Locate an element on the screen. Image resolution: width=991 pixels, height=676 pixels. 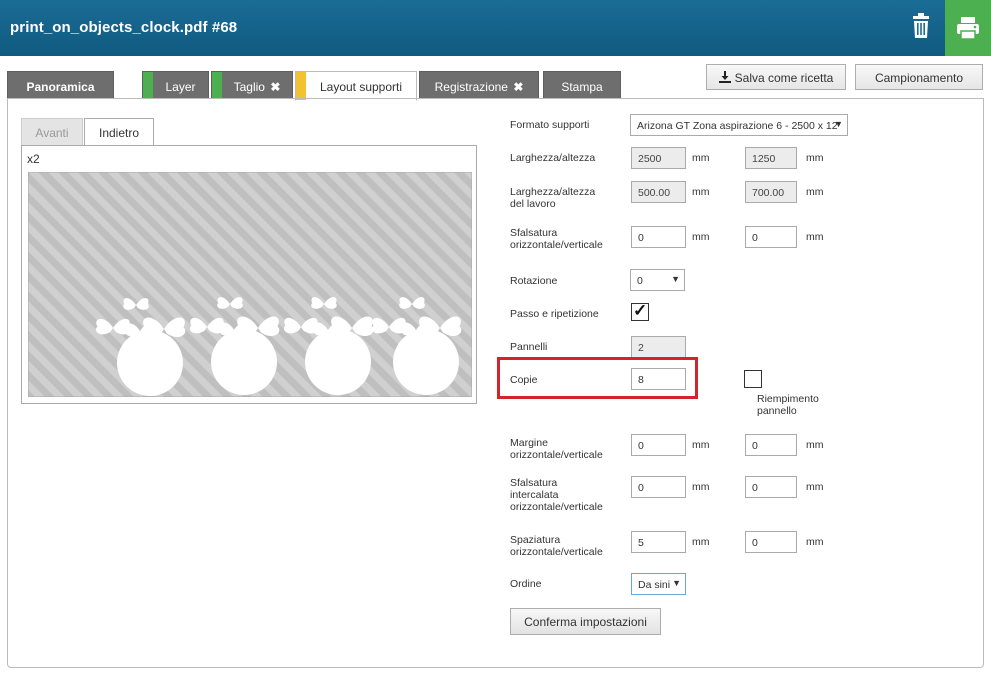
fill-panel-label: Riempimento pannello is located at coordinates (788, 405).